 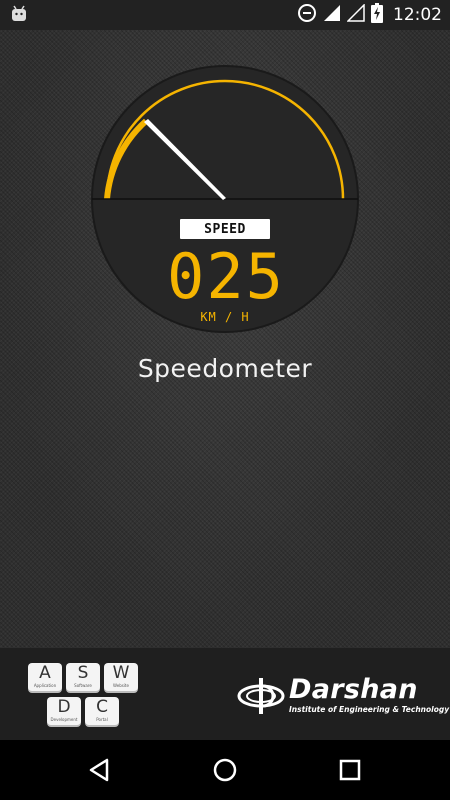 I want to click on logo-subtitle: Institute of Engineering & Technology, so click(x=369, y=709).